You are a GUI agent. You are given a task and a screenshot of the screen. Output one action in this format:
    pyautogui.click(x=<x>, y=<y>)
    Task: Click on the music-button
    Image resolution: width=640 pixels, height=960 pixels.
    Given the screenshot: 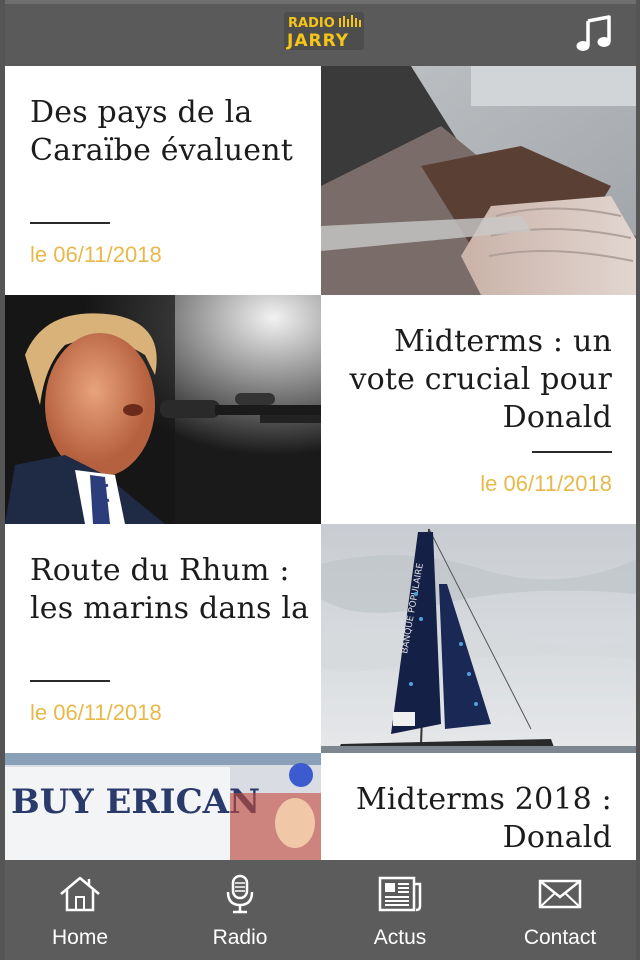 What is the action you would take?
    pyautogui.click(x=594, y=34)
    